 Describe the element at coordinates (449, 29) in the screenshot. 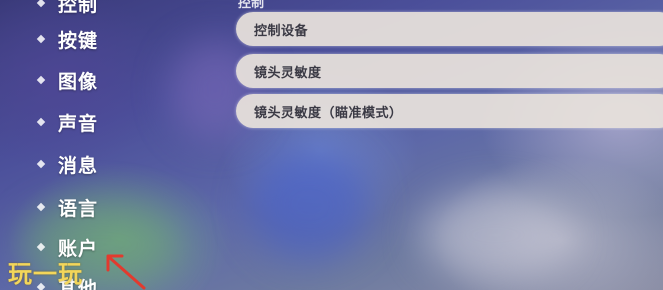

I see `option-control-device: 控制设备` at that location.